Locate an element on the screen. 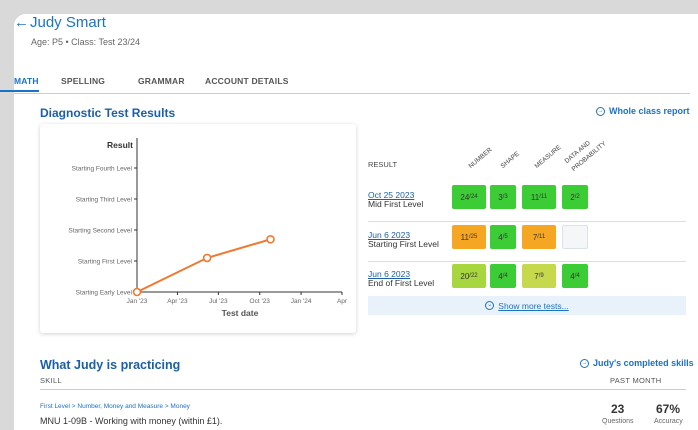 The image size is (698, 430). score-cell: 20/22 is located at coordinates (469, 276).